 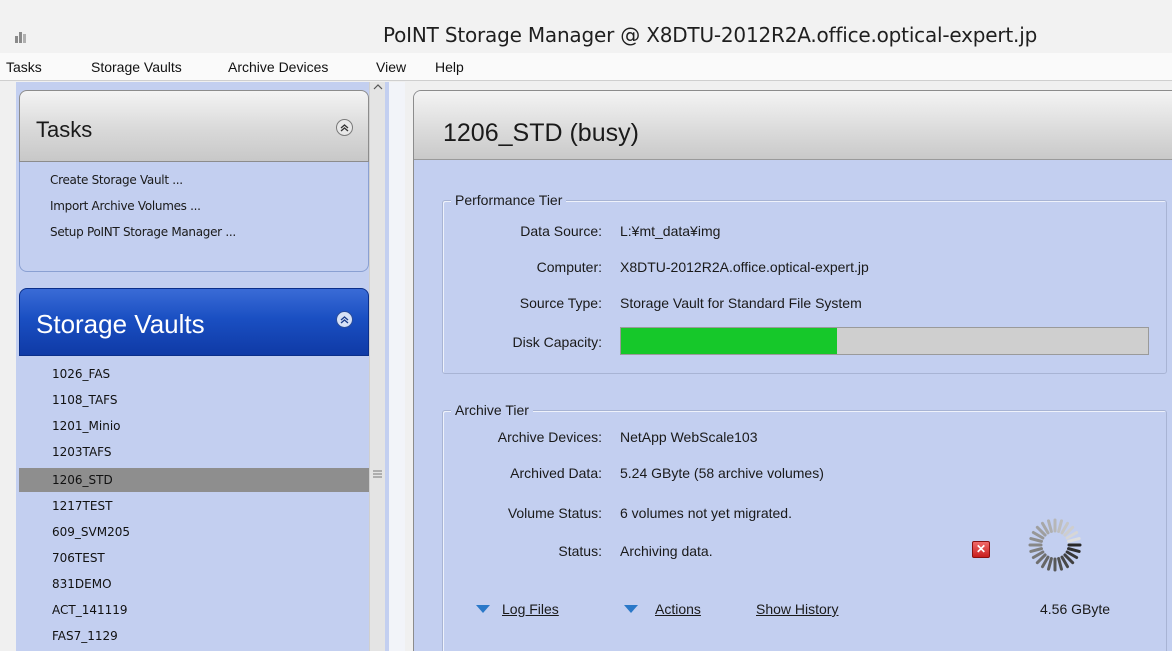 What do you see at coordinates (184, 400) in the screenshot?
I see `vault-list-item: 1108_TAFS` at bounding box center [184, 400].